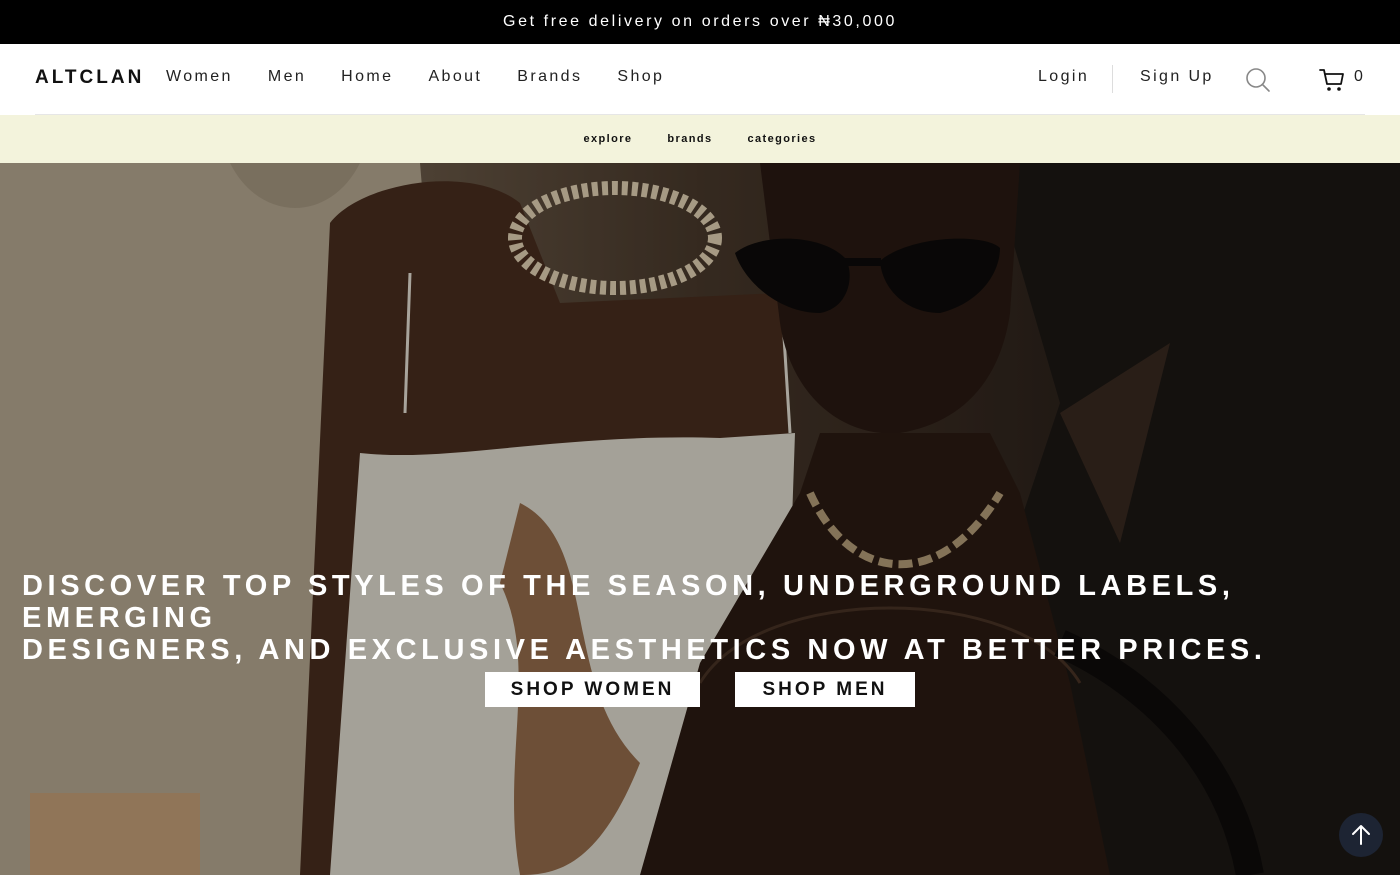  I want to click on promo-text: Get free delivery on orders over ₦30,000, so click(700, 21).